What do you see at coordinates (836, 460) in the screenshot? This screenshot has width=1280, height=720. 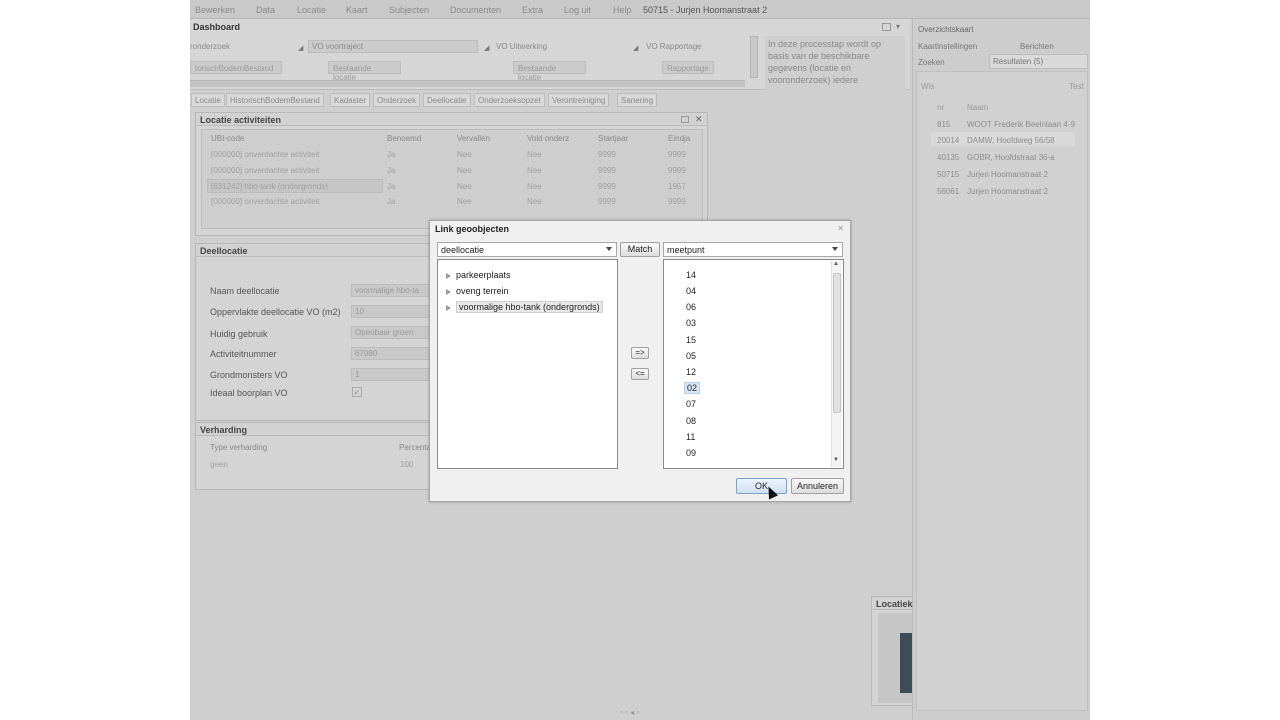 I see `scroll-down-icon: ▼` at bounding box center [836, 460].